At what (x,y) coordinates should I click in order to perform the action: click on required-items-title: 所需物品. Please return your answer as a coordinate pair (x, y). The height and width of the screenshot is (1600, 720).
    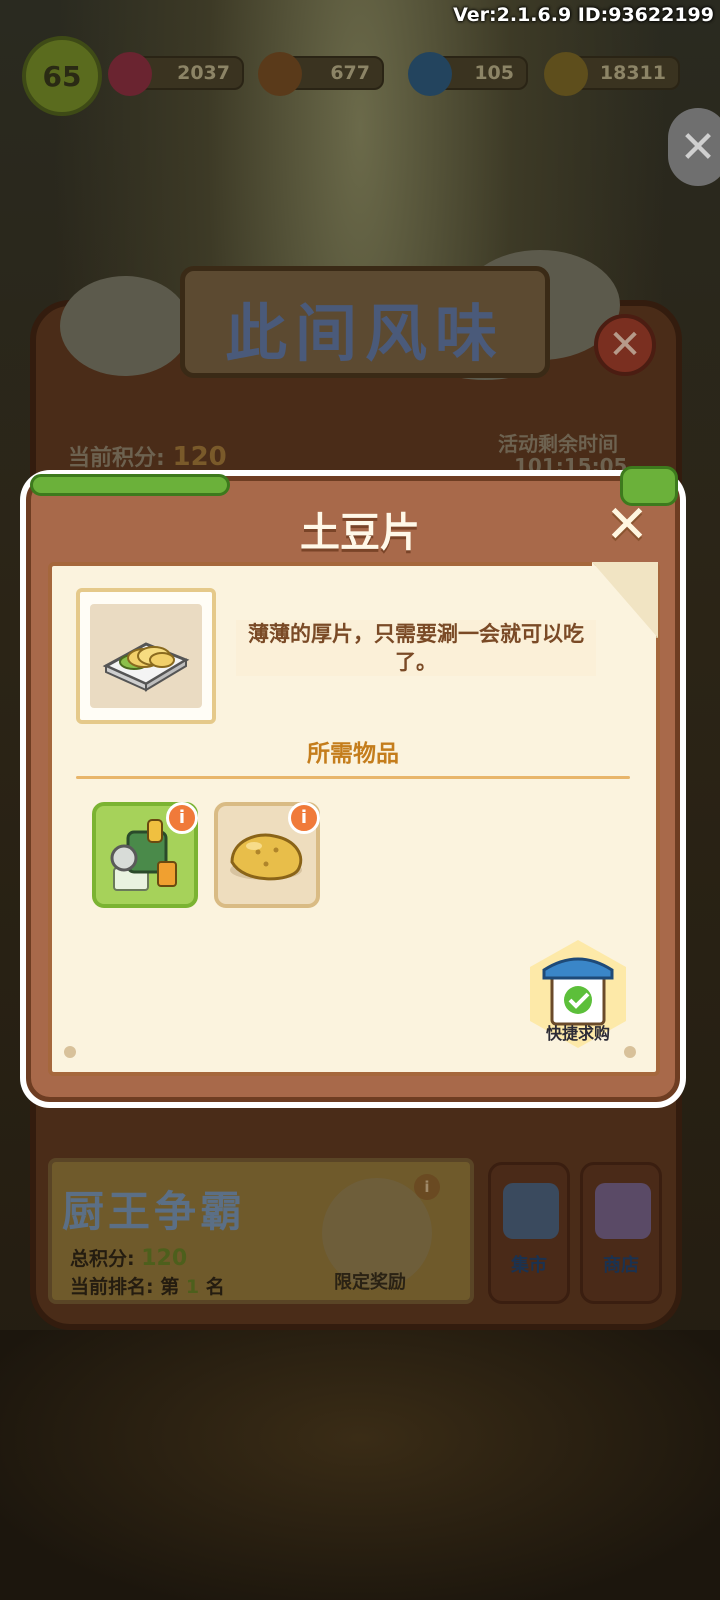
    Looking at the image, I should click on (353, 754).